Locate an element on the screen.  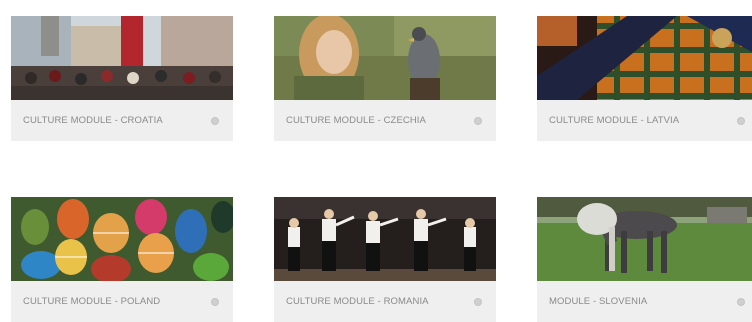
slovenia-horses-photo is located at coordinates (644, 239).